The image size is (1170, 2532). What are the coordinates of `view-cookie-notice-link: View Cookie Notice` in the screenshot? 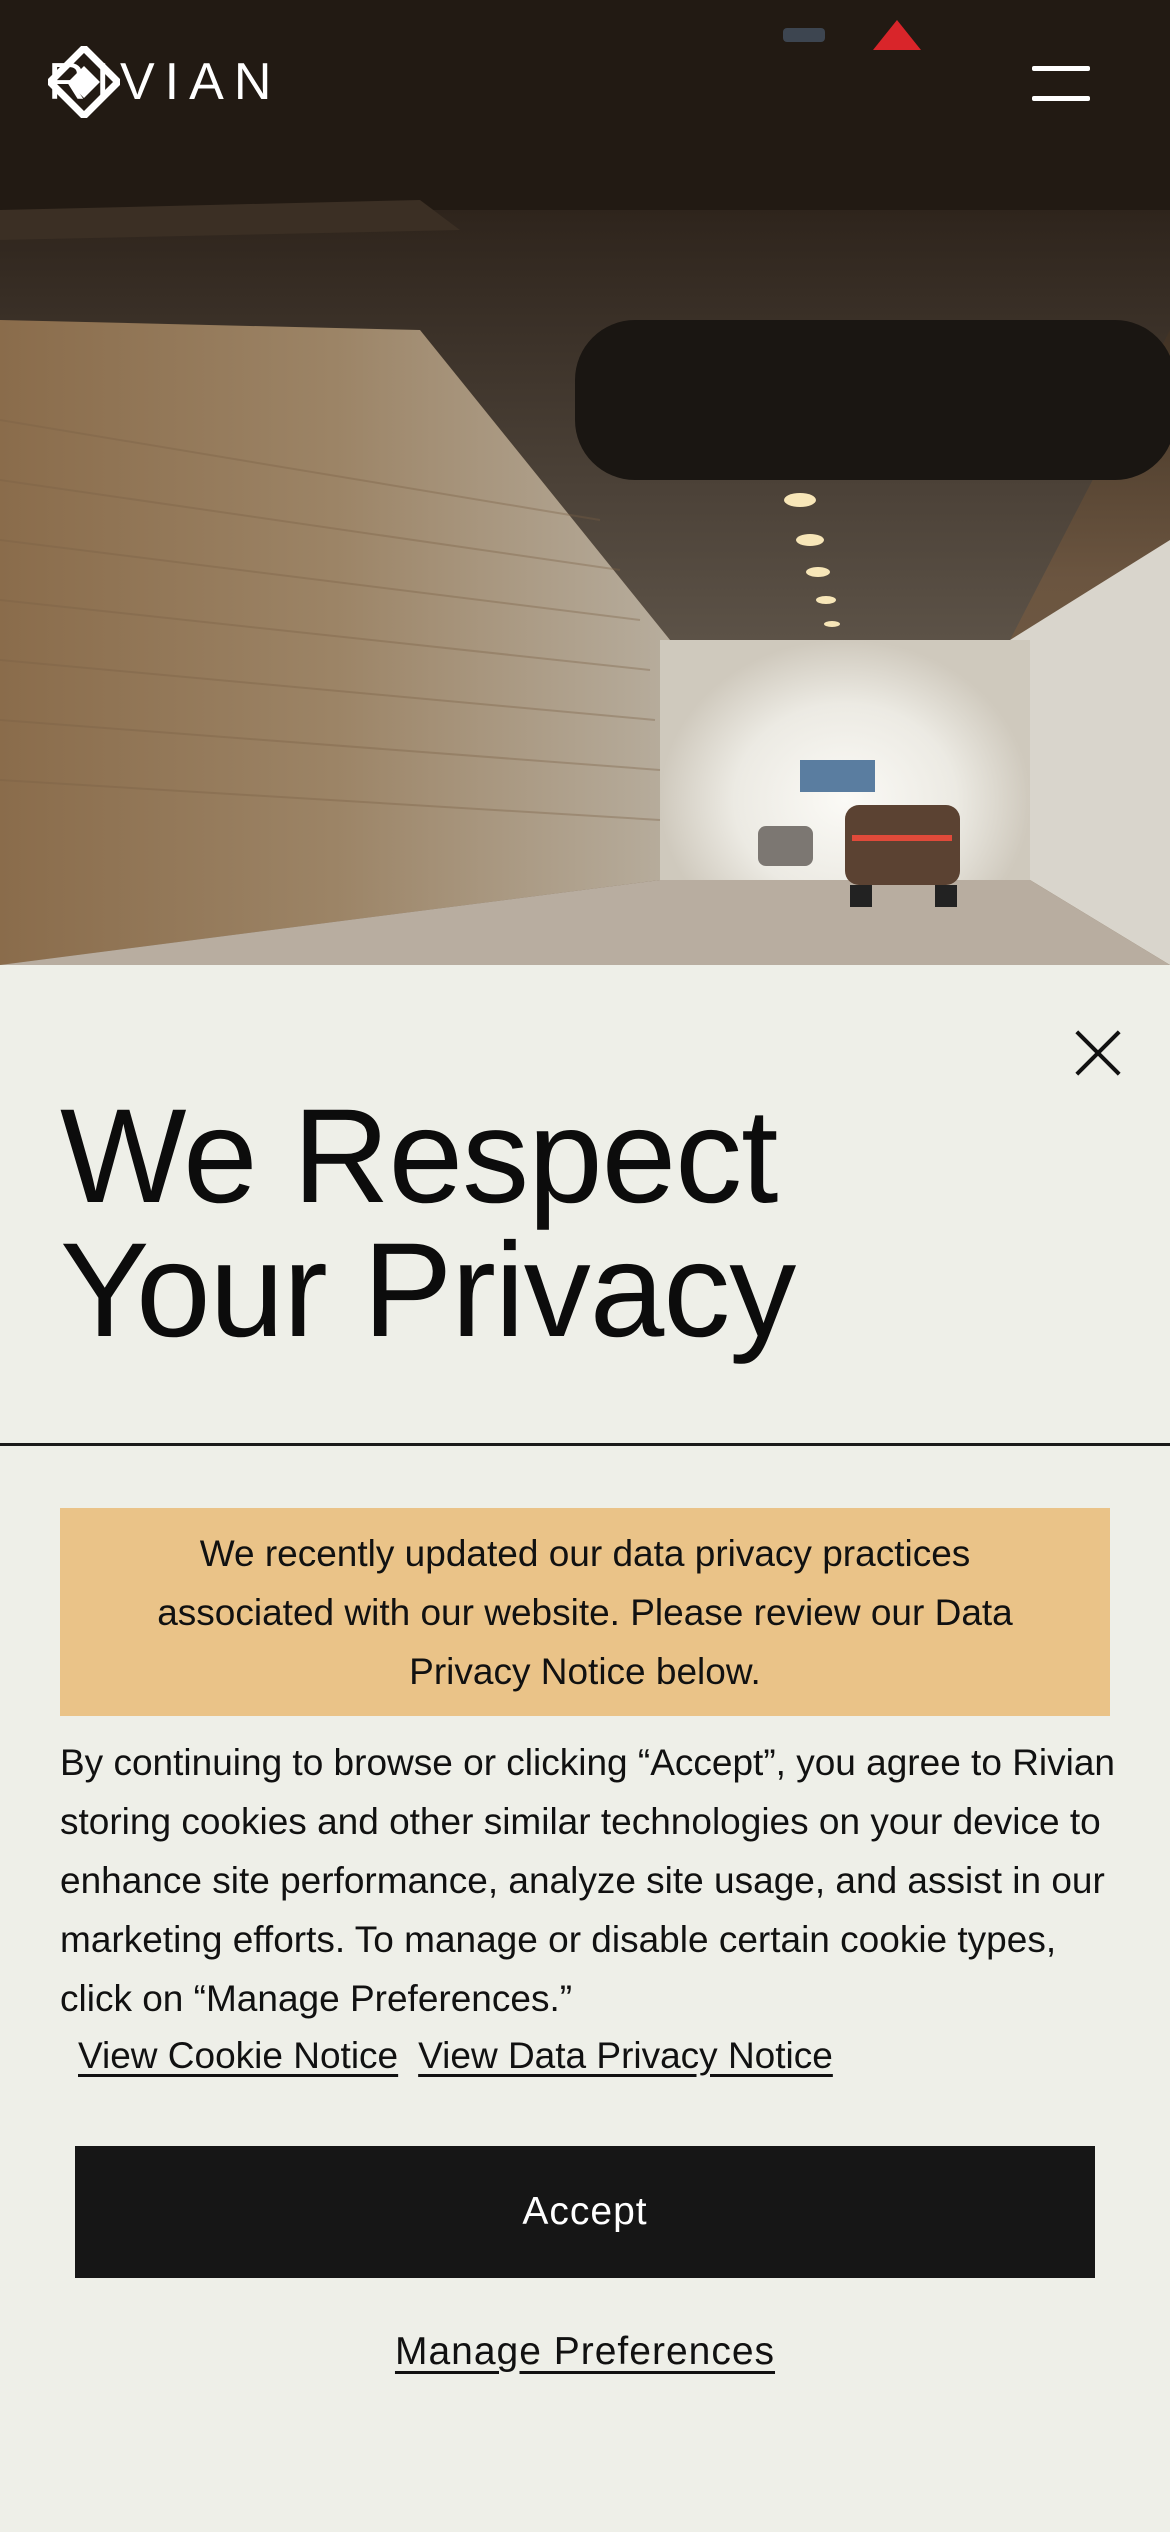 It's located at (238, 2055).